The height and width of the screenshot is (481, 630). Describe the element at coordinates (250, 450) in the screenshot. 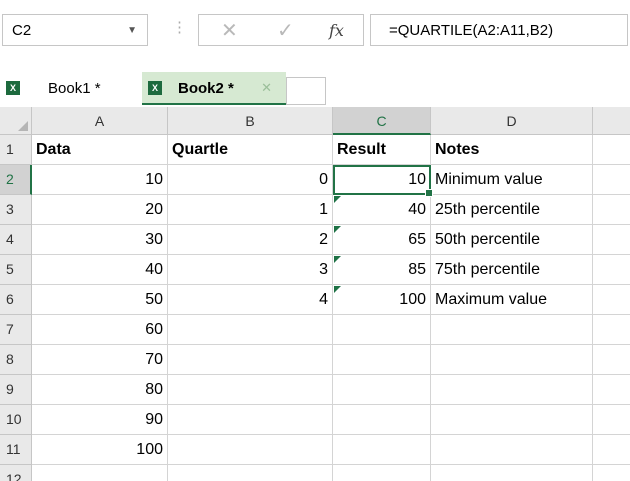

I see `cell-b11` at that location.